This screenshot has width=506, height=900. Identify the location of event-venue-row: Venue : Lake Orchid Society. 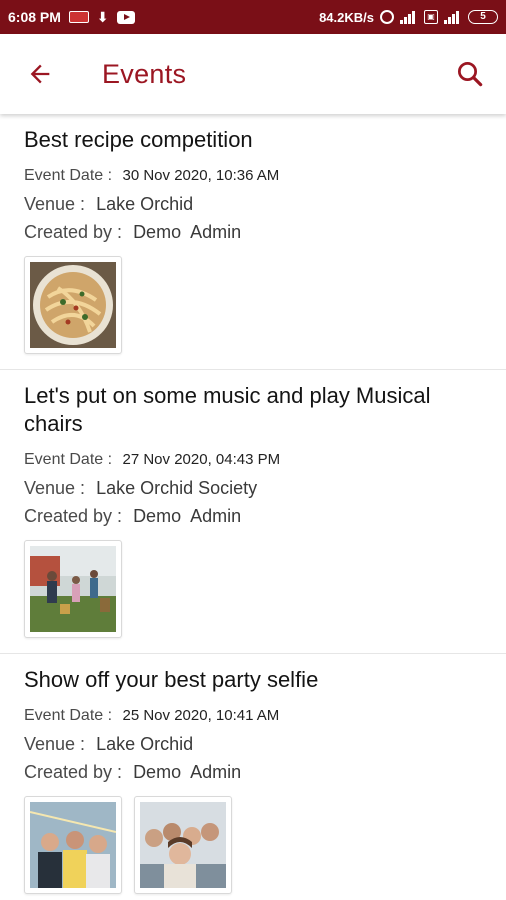
(253, 488).